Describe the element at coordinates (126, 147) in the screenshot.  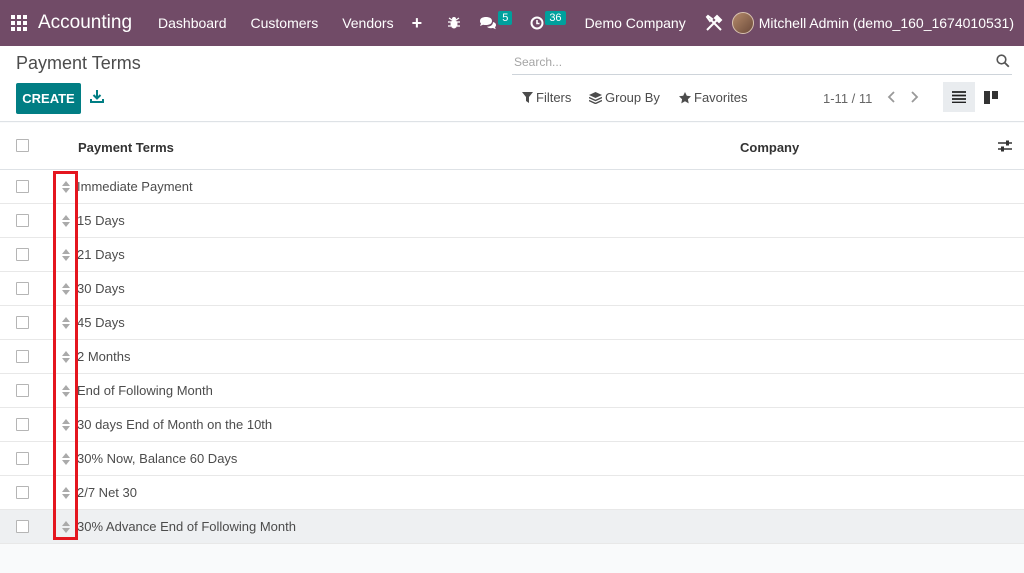
I see `column-header-payment-terms: Payment Terms` at that location.